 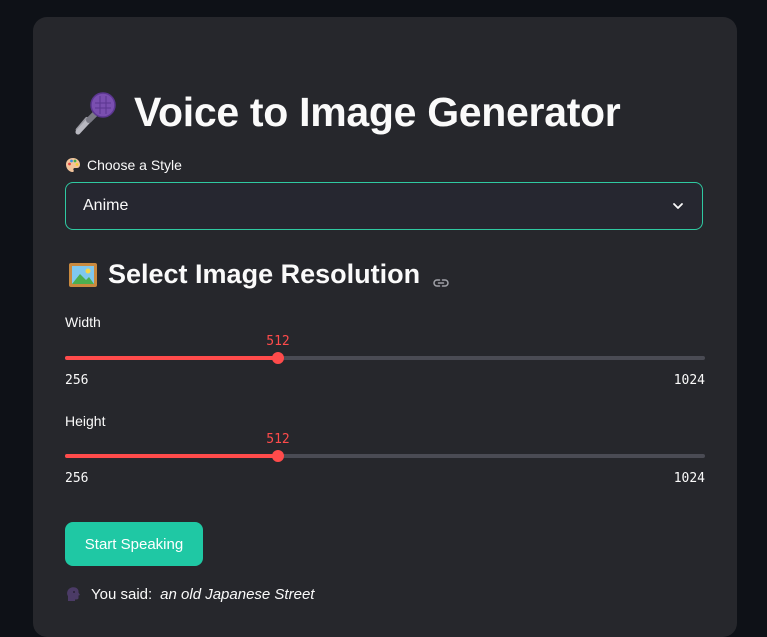 I want to click on page-title: Voice to Image Generator, so click(x=346, y=112).